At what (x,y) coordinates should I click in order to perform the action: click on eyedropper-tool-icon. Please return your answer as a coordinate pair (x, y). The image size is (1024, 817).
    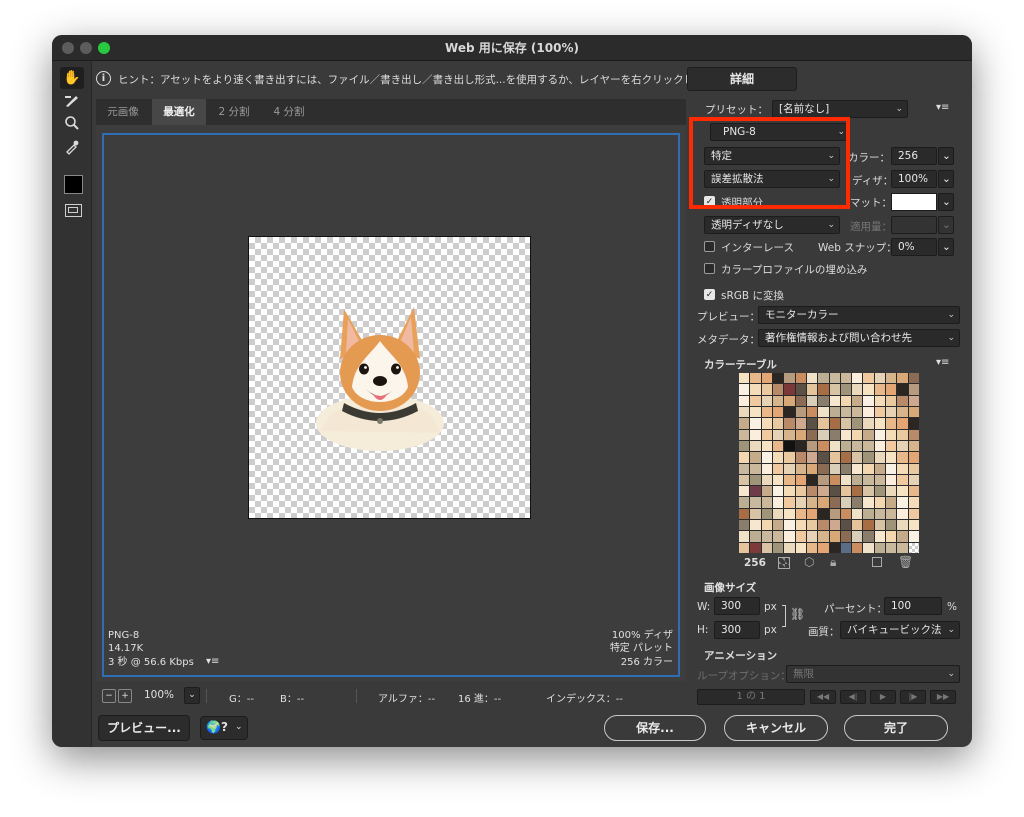
    Looking at the image, I should click on (72, 150).